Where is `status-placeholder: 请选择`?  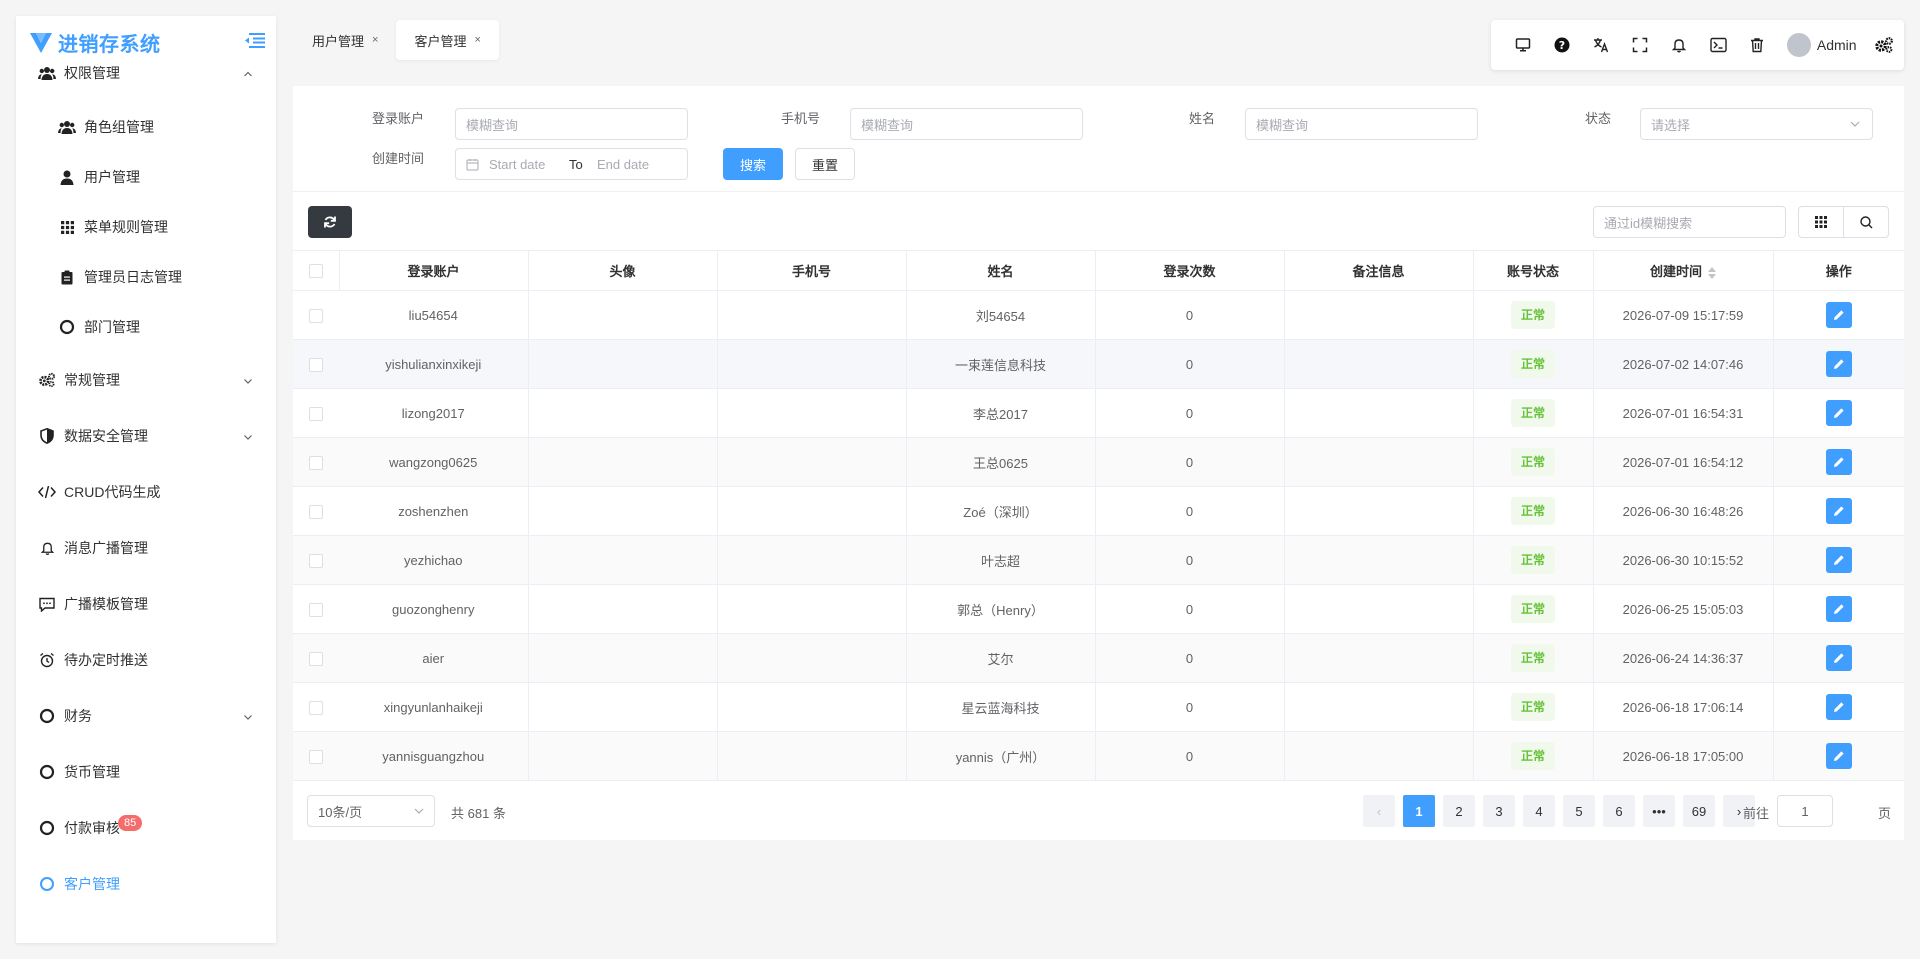
status-placeholder: 请选择 is located at coordinates (1671, 125).